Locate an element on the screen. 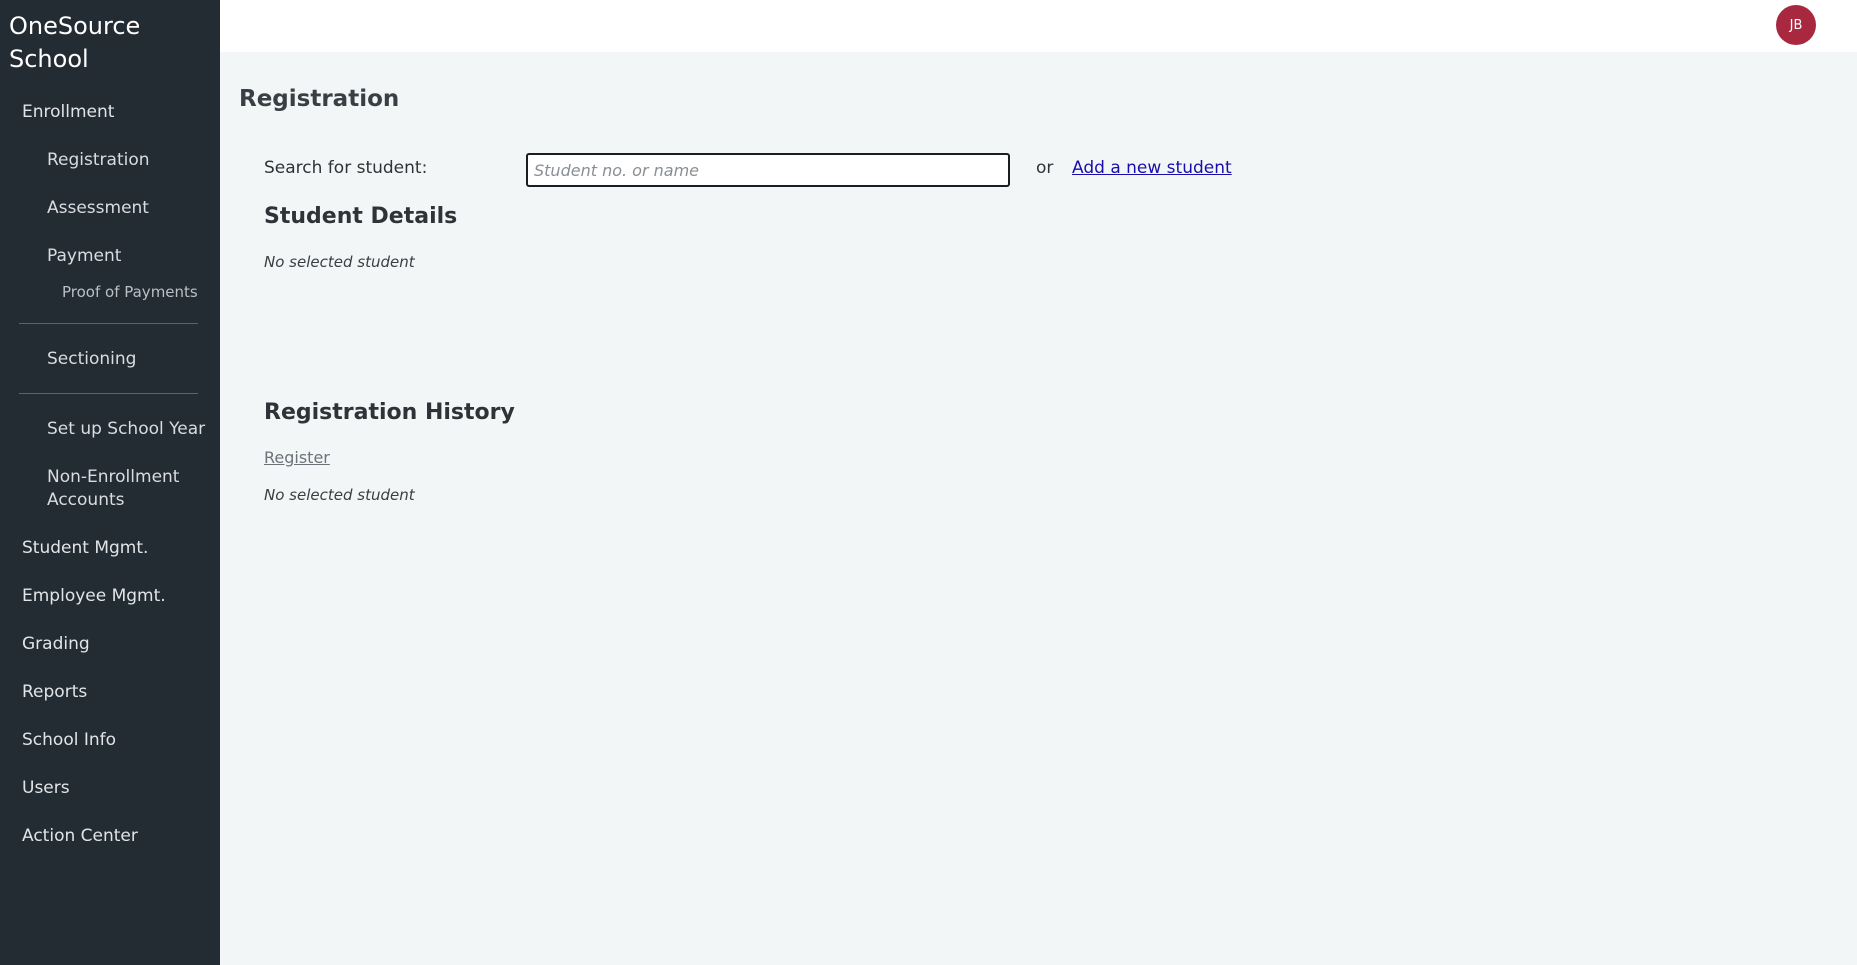 This screenshot has width=1857, height=965. sidebar-item-payment: Payment is located at coordinates (84, 256).